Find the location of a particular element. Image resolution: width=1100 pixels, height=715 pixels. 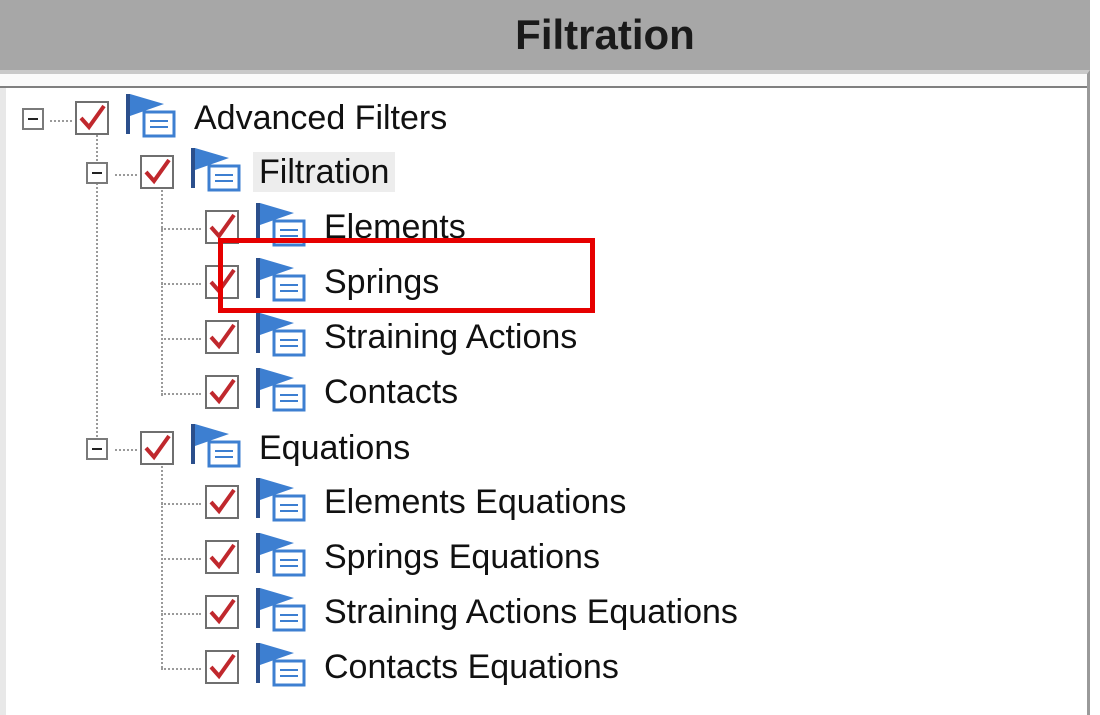

collapse-advanced-filters-button is located at coordinates (33, 119).